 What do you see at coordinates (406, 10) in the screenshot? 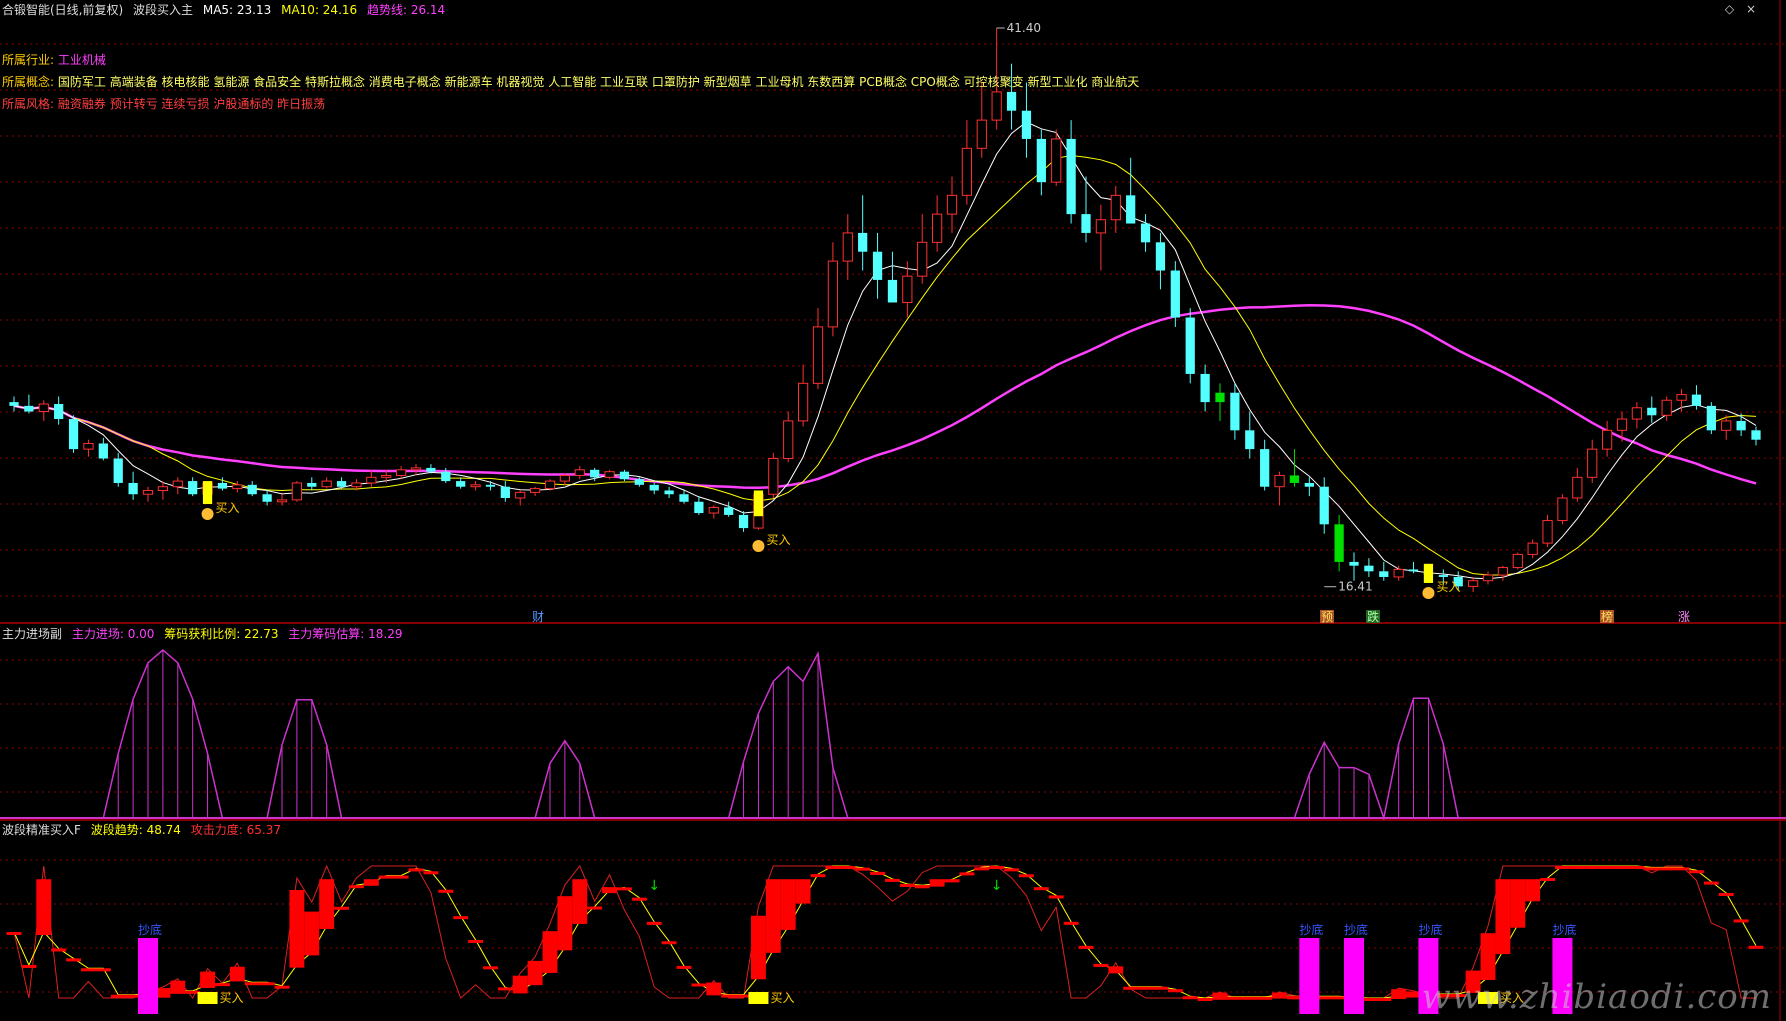
I see `trend-value: 趋势线: 26.14` at bounding box center [406, 10].